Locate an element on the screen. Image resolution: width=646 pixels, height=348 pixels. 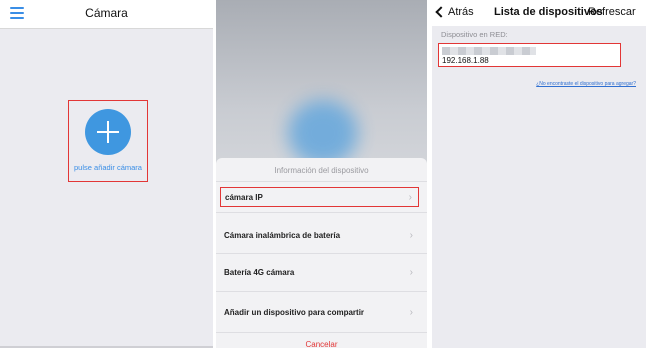
option-ip-camera: cámara IP › is located at coordinates (319, 197).